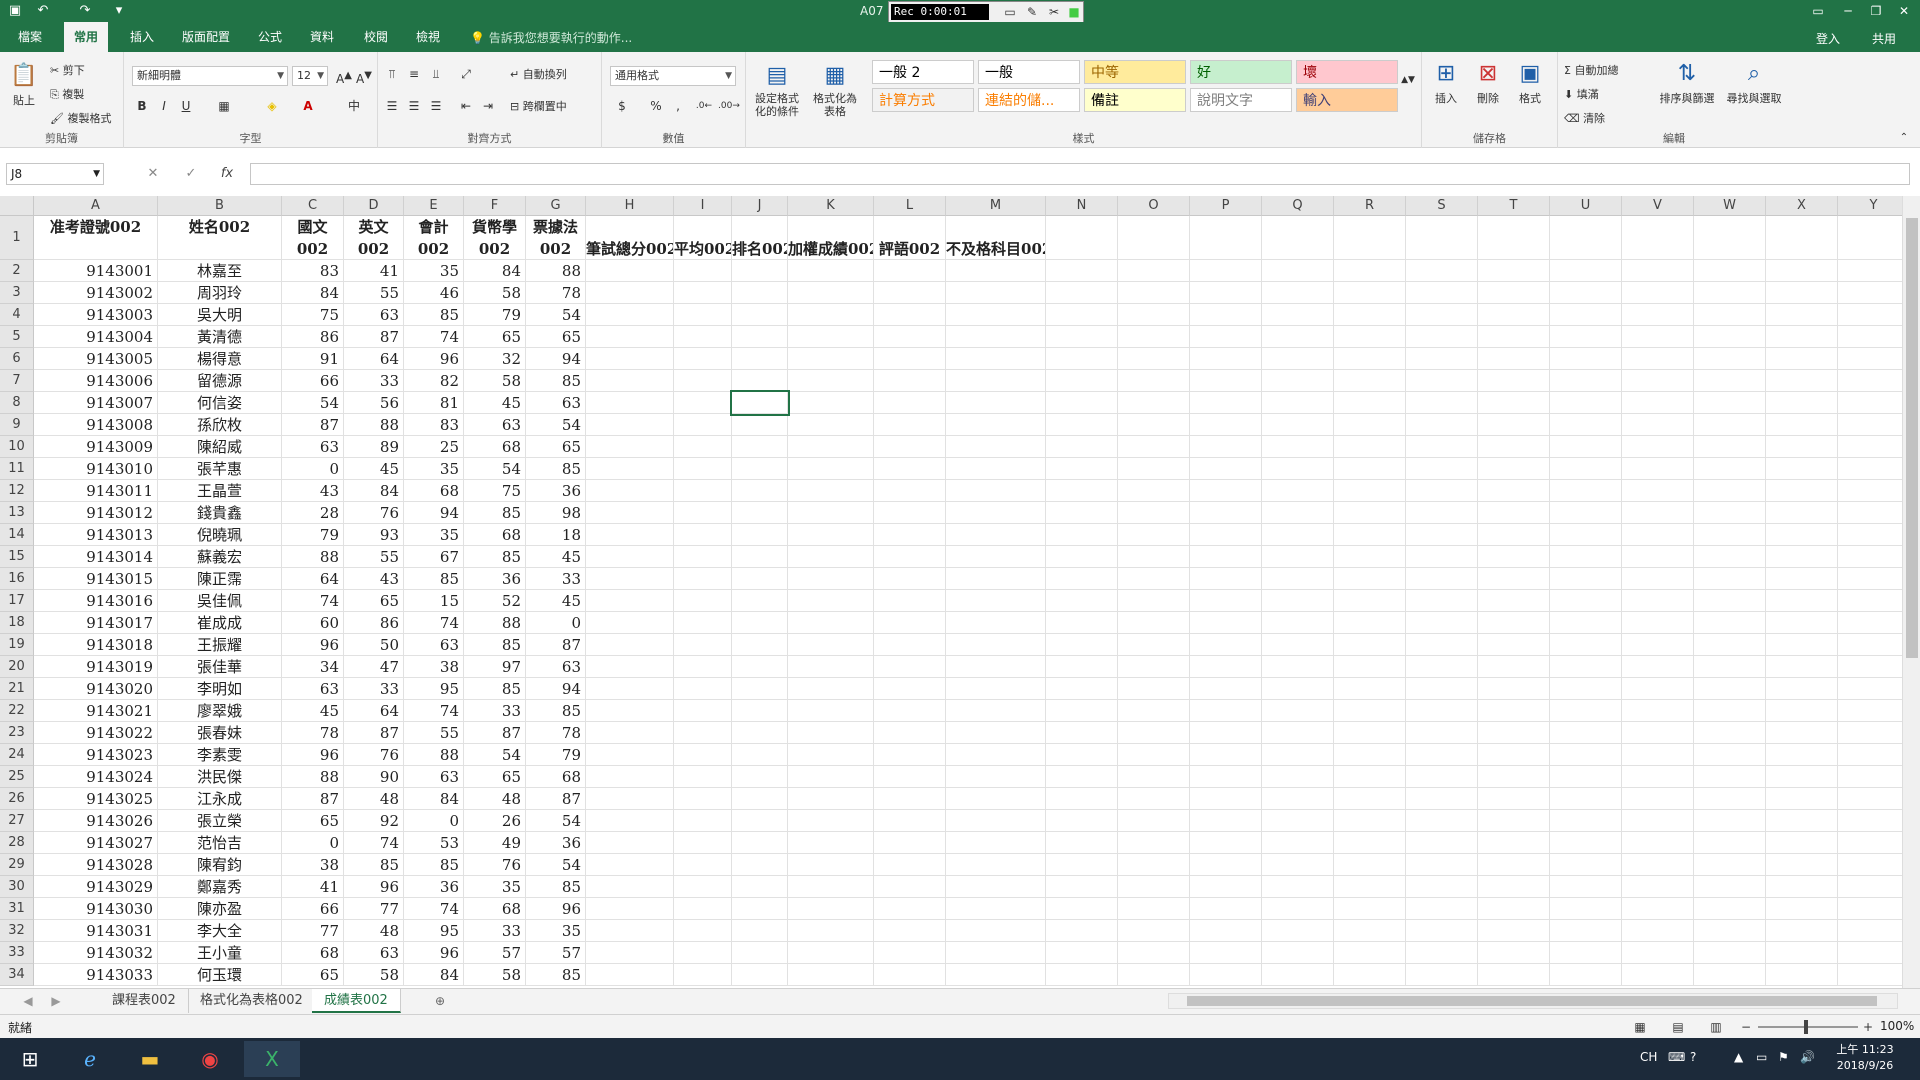  What do you see at coordinates (313, 843) in the screenshot?
I see `data-cell: 0` at bounding box center [313, 843].